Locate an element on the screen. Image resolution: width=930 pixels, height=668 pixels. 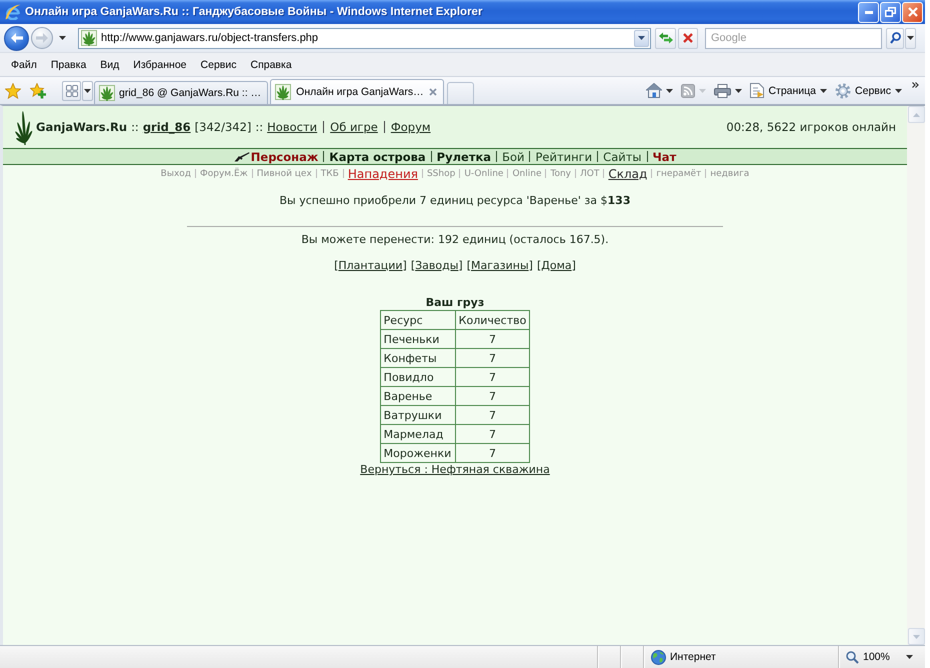
minimize-button is located at coordinates (868, 12).